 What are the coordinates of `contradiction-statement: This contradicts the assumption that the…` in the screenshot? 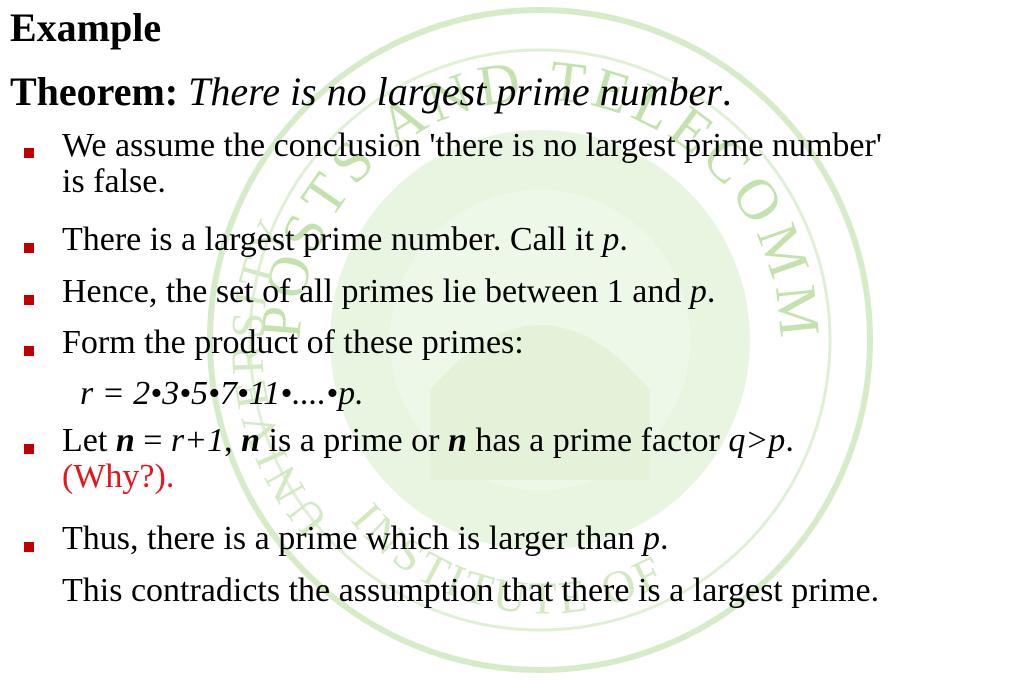 It's located at (471, 590).